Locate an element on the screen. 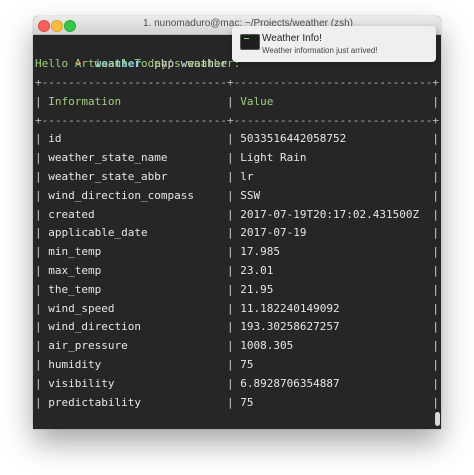 The height and width of the screenshot is (475, 474). table-row: | wind_direction_compass | SSW | is located at coordinates (237, 196).